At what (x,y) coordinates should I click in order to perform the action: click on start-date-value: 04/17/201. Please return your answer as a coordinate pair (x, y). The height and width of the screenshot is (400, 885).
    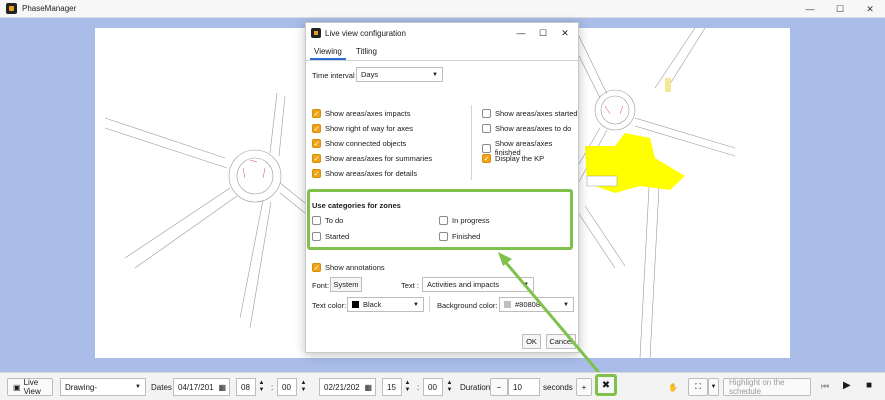
    Looking at the image, I should click on (196, 387).